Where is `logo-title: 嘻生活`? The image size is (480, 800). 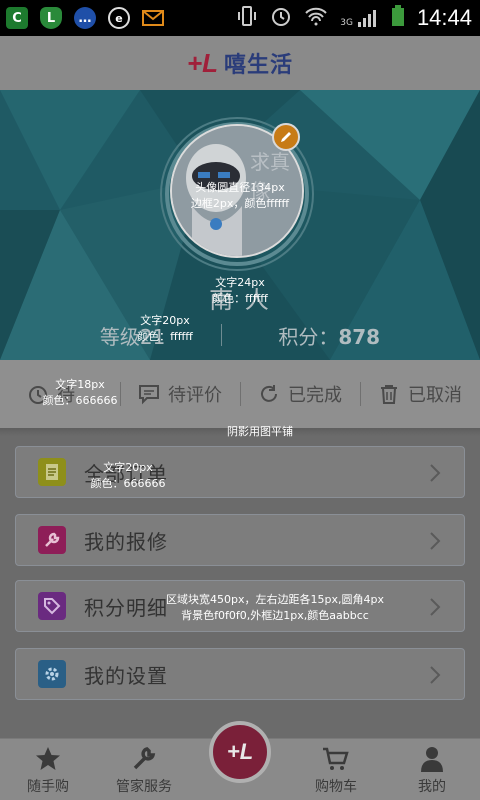 logo-title: 嘻生活 is located at coordinates (259, 65).